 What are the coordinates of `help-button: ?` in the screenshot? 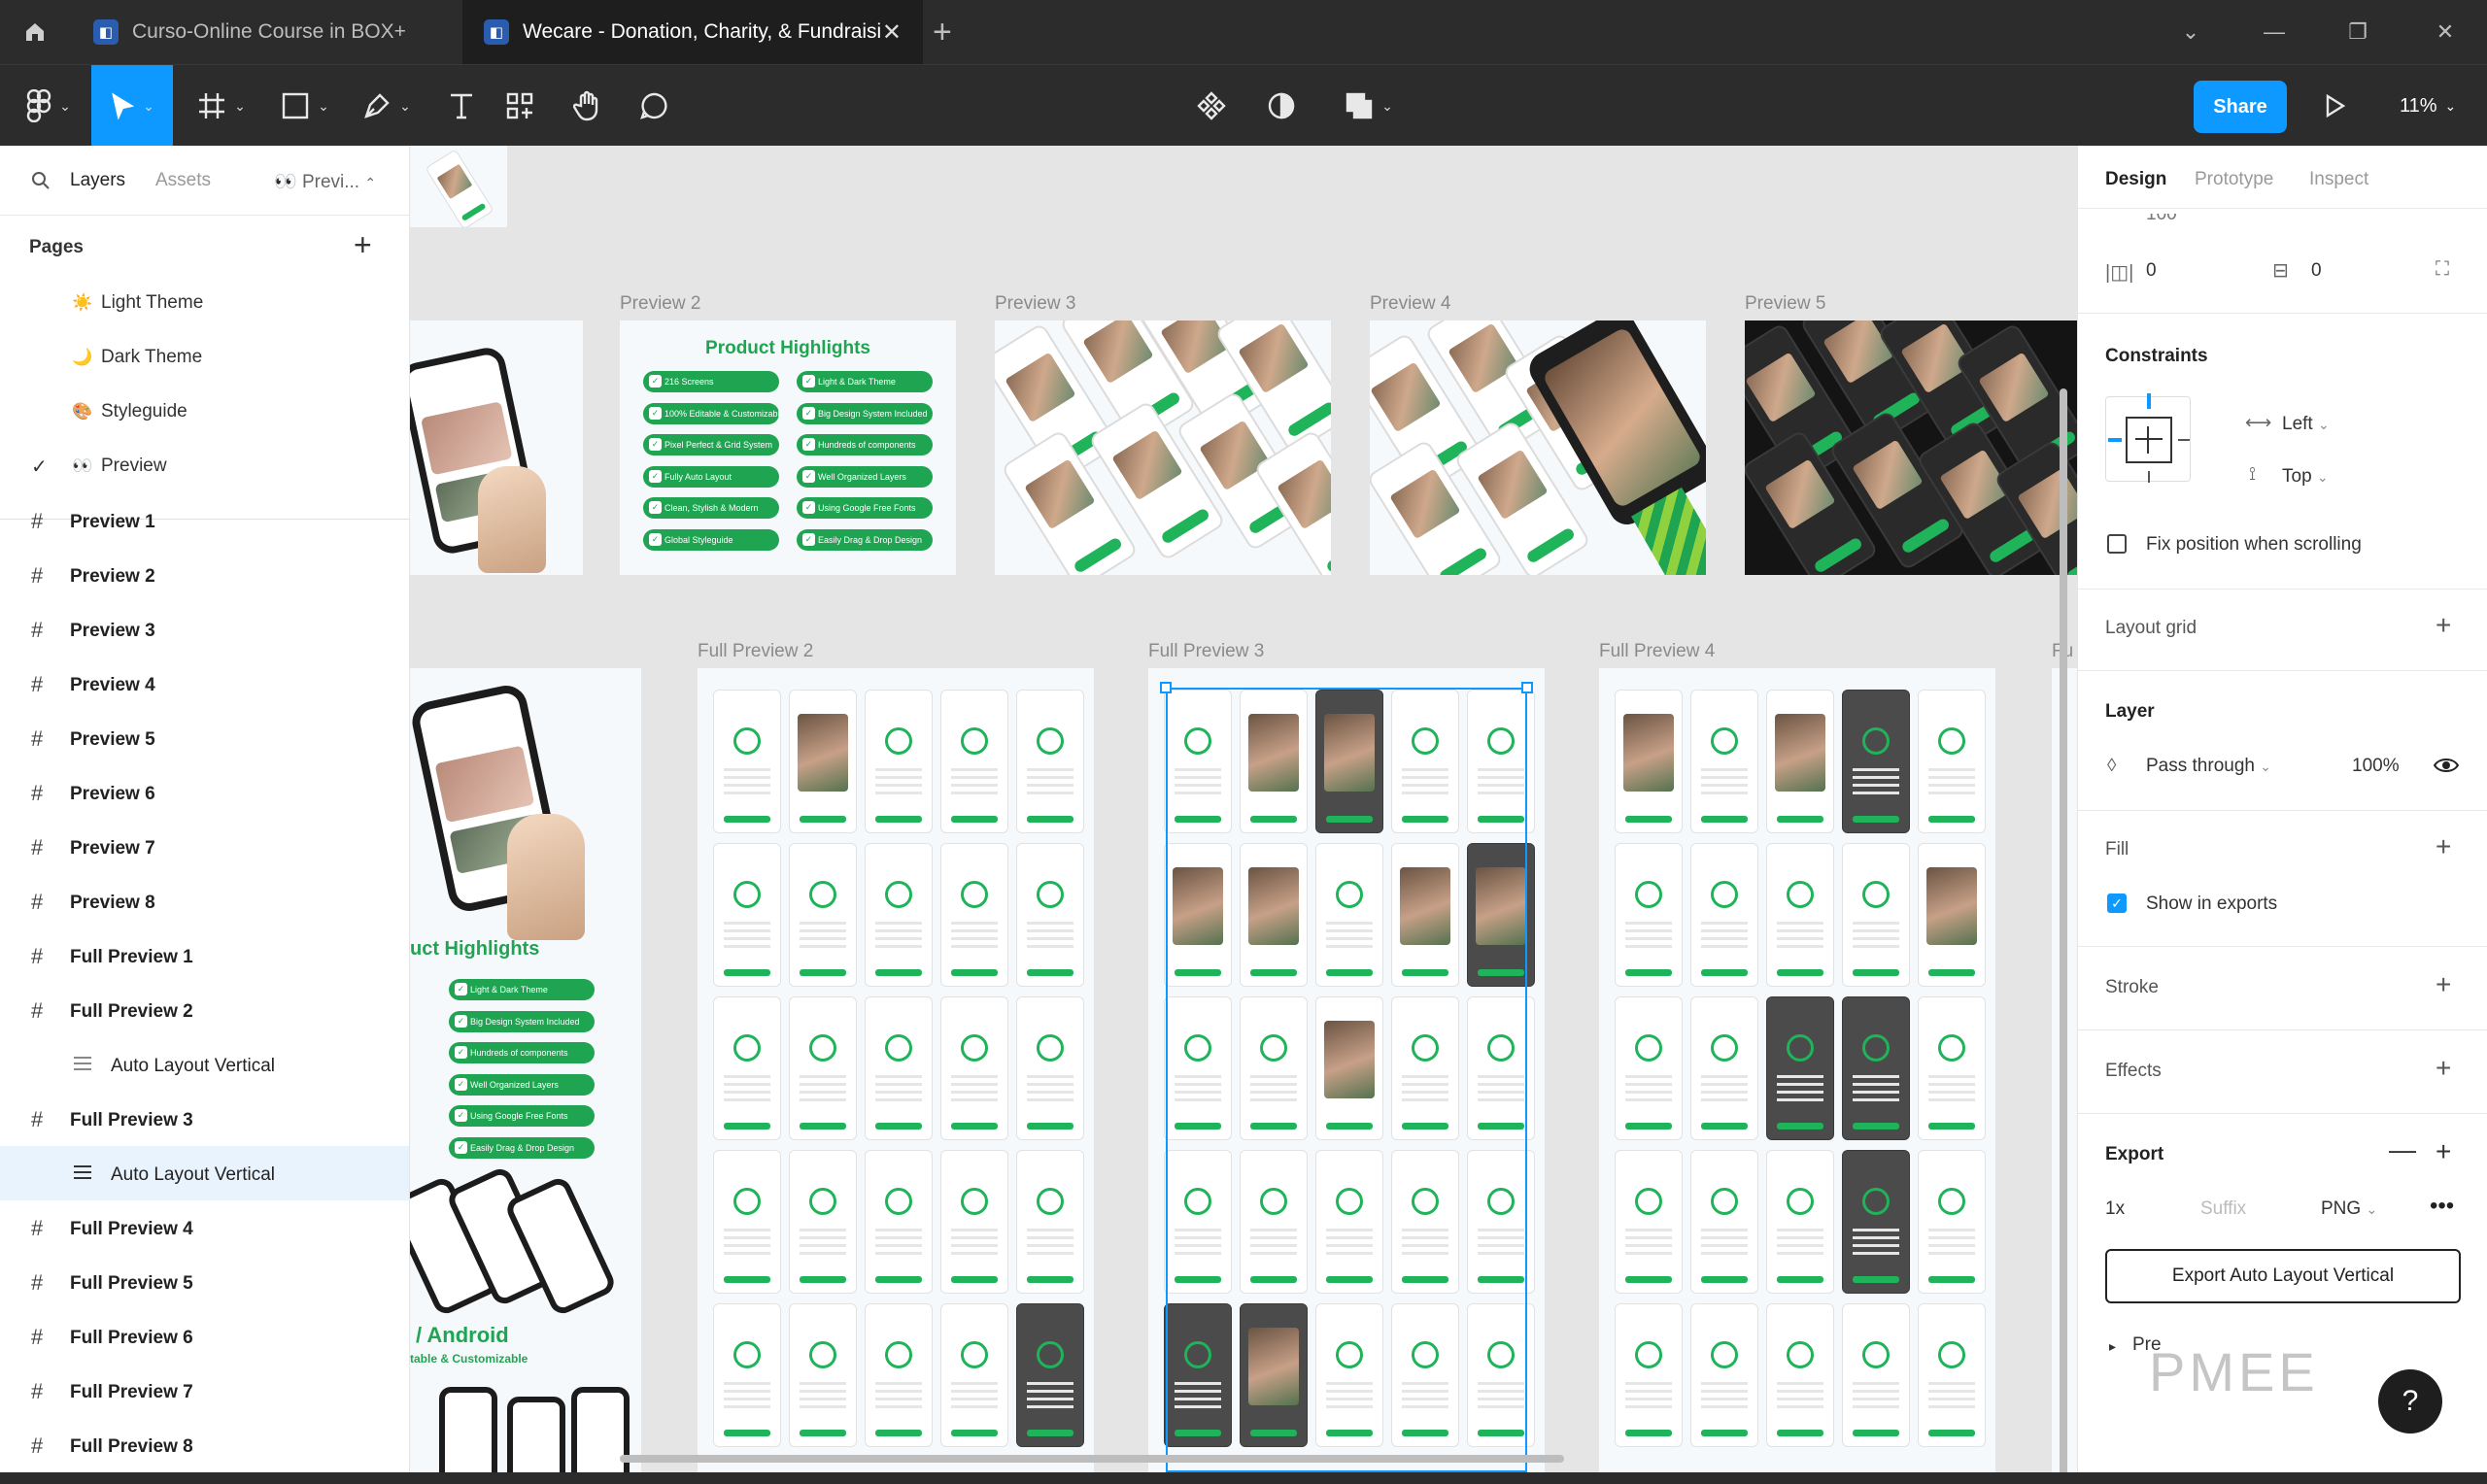 It's located at (2410, 1401).